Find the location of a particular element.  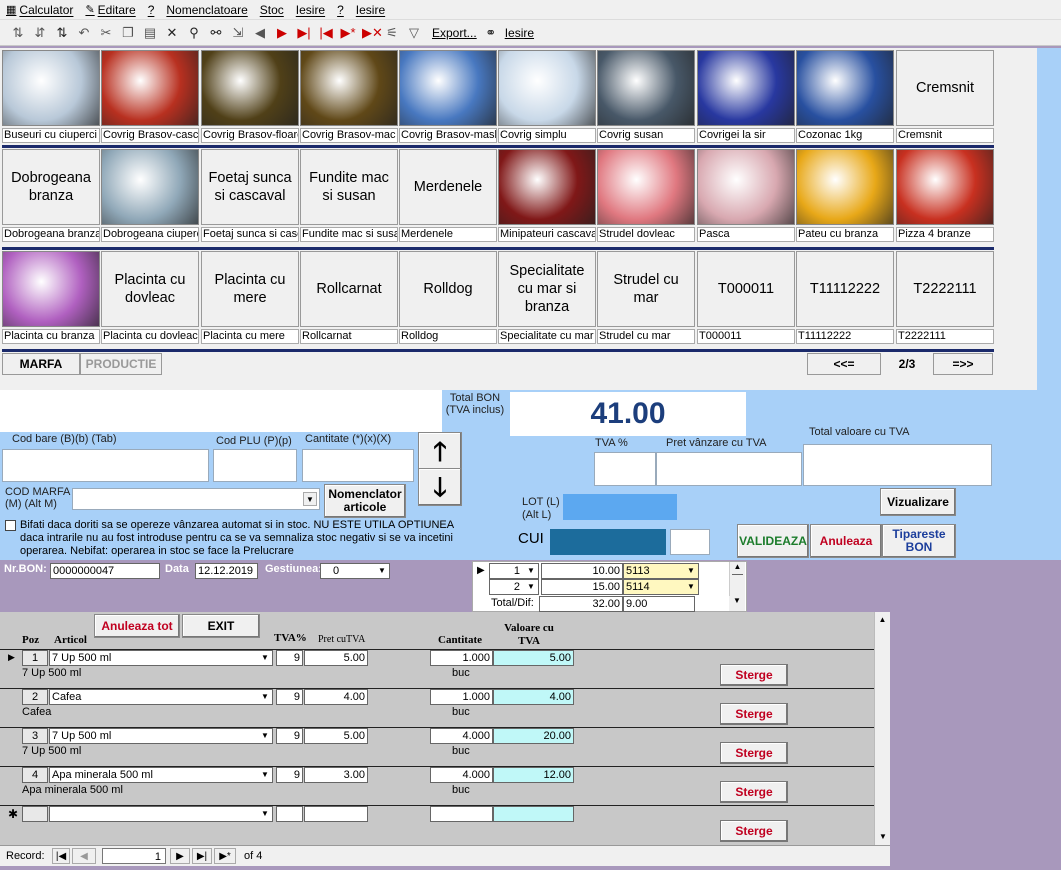

new-row-articol-select: ▼ is located at coordinates (161, 814).